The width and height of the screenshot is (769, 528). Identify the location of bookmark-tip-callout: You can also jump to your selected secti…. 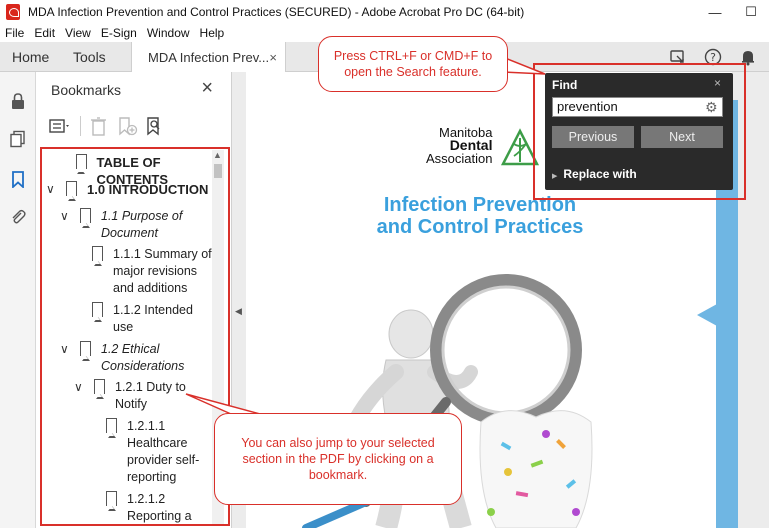
(338, 459).